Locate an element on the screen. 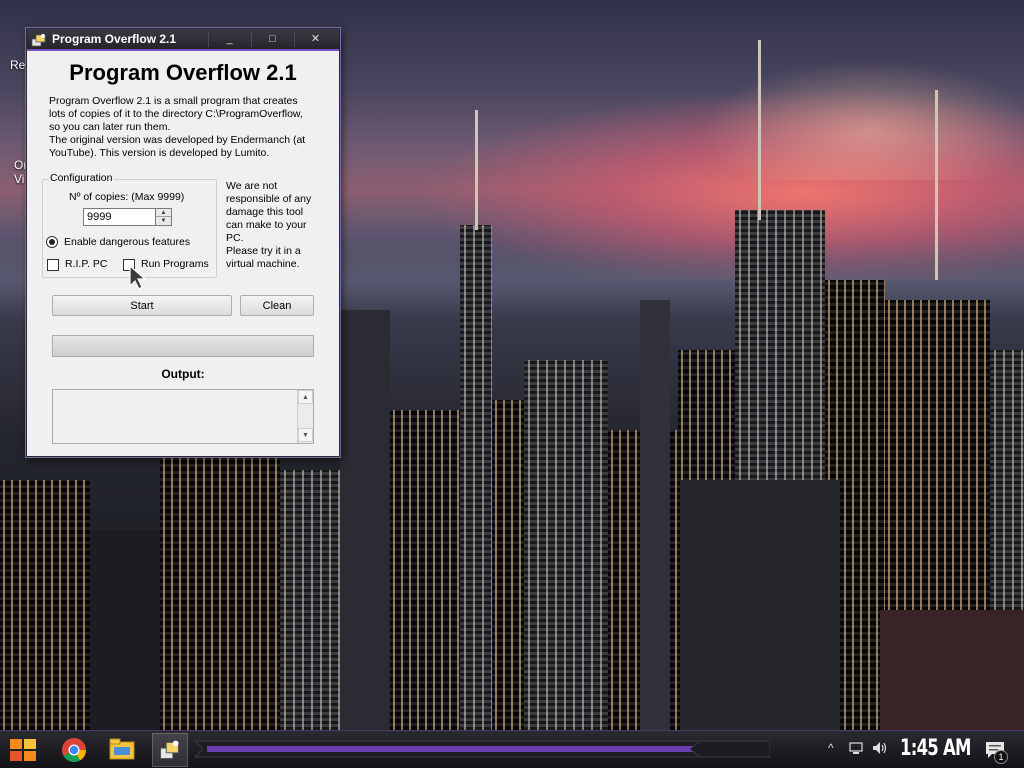 This screenshot has width=1024, height=768. volume-icon is located at coordinates (879, 748).